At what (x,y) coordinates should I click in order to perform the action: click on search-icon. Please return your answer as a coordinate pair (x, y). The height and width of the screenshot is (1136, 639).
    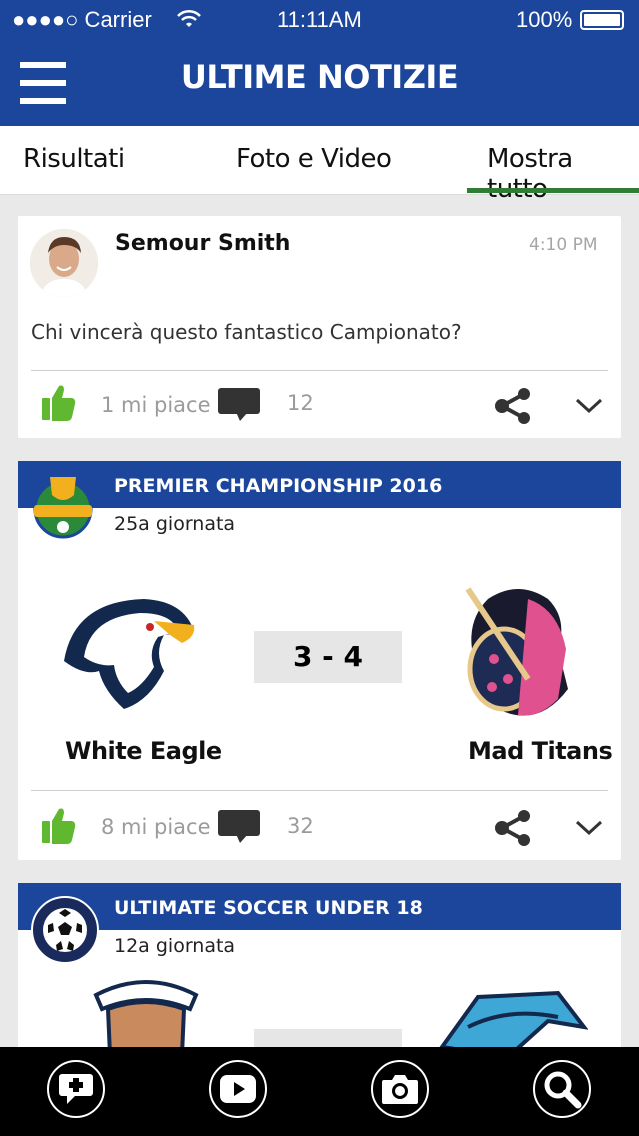
    Looking at the image, I should click on (563, 1090).